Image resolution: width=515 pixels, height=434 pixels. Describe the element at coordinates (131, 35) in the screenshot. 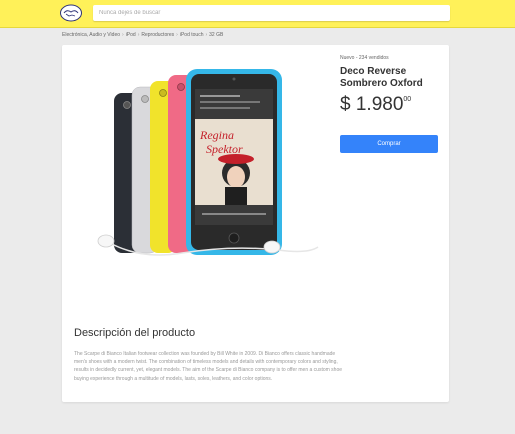

I see `breadcrumb-item: iPod` at that location.